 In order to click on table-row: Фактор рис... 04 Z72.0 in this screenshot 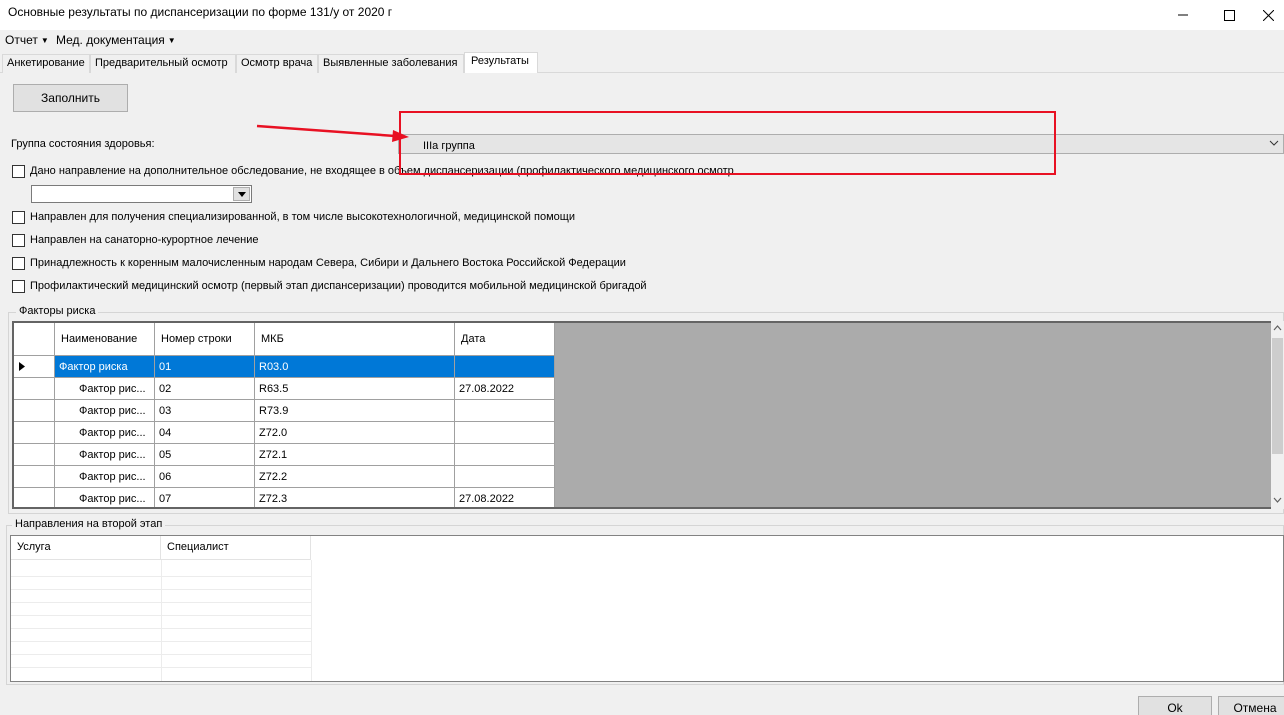, I will do `click(284, 433)`.